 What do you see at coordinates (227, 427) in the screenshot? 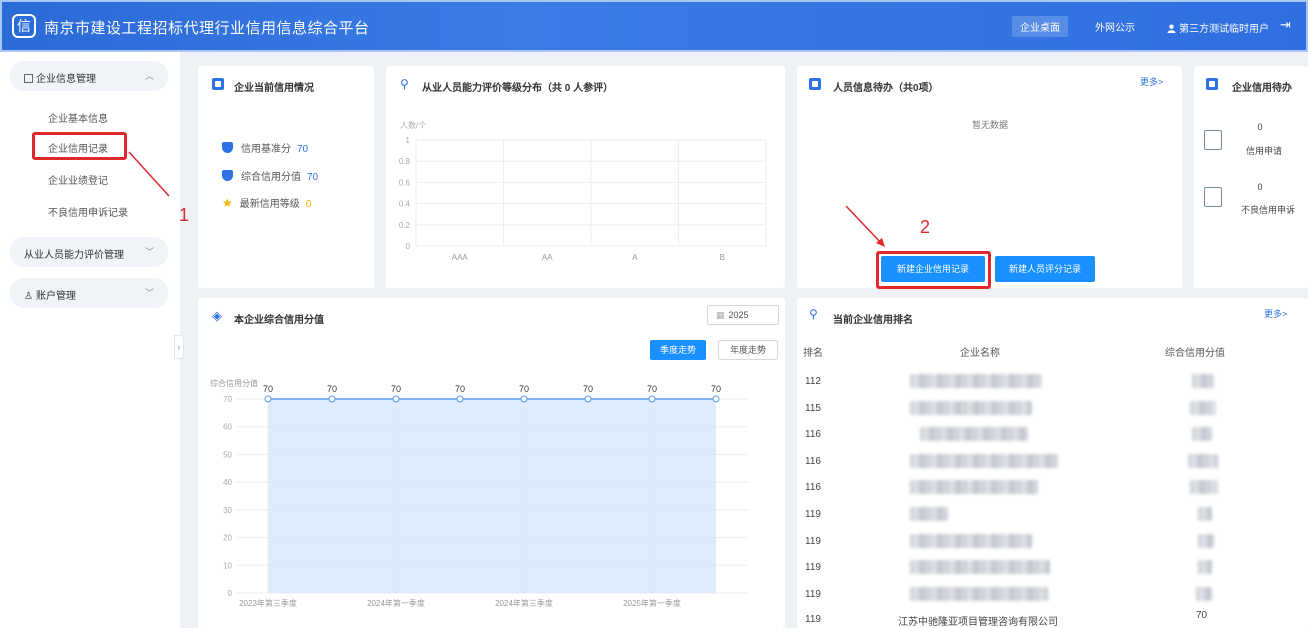
I see `y-tick-label: 60` at bounding box center [227, 427].